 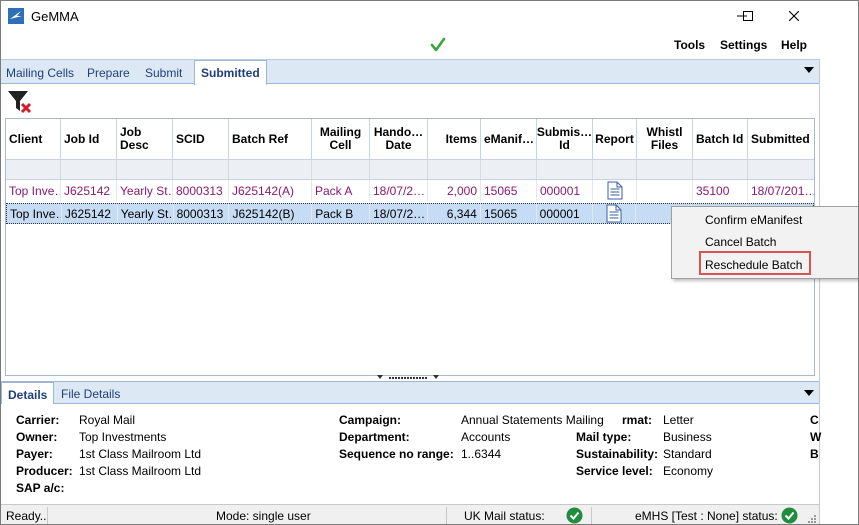 I want to click on tab-submit: Submit, so click(x=163, y=73).